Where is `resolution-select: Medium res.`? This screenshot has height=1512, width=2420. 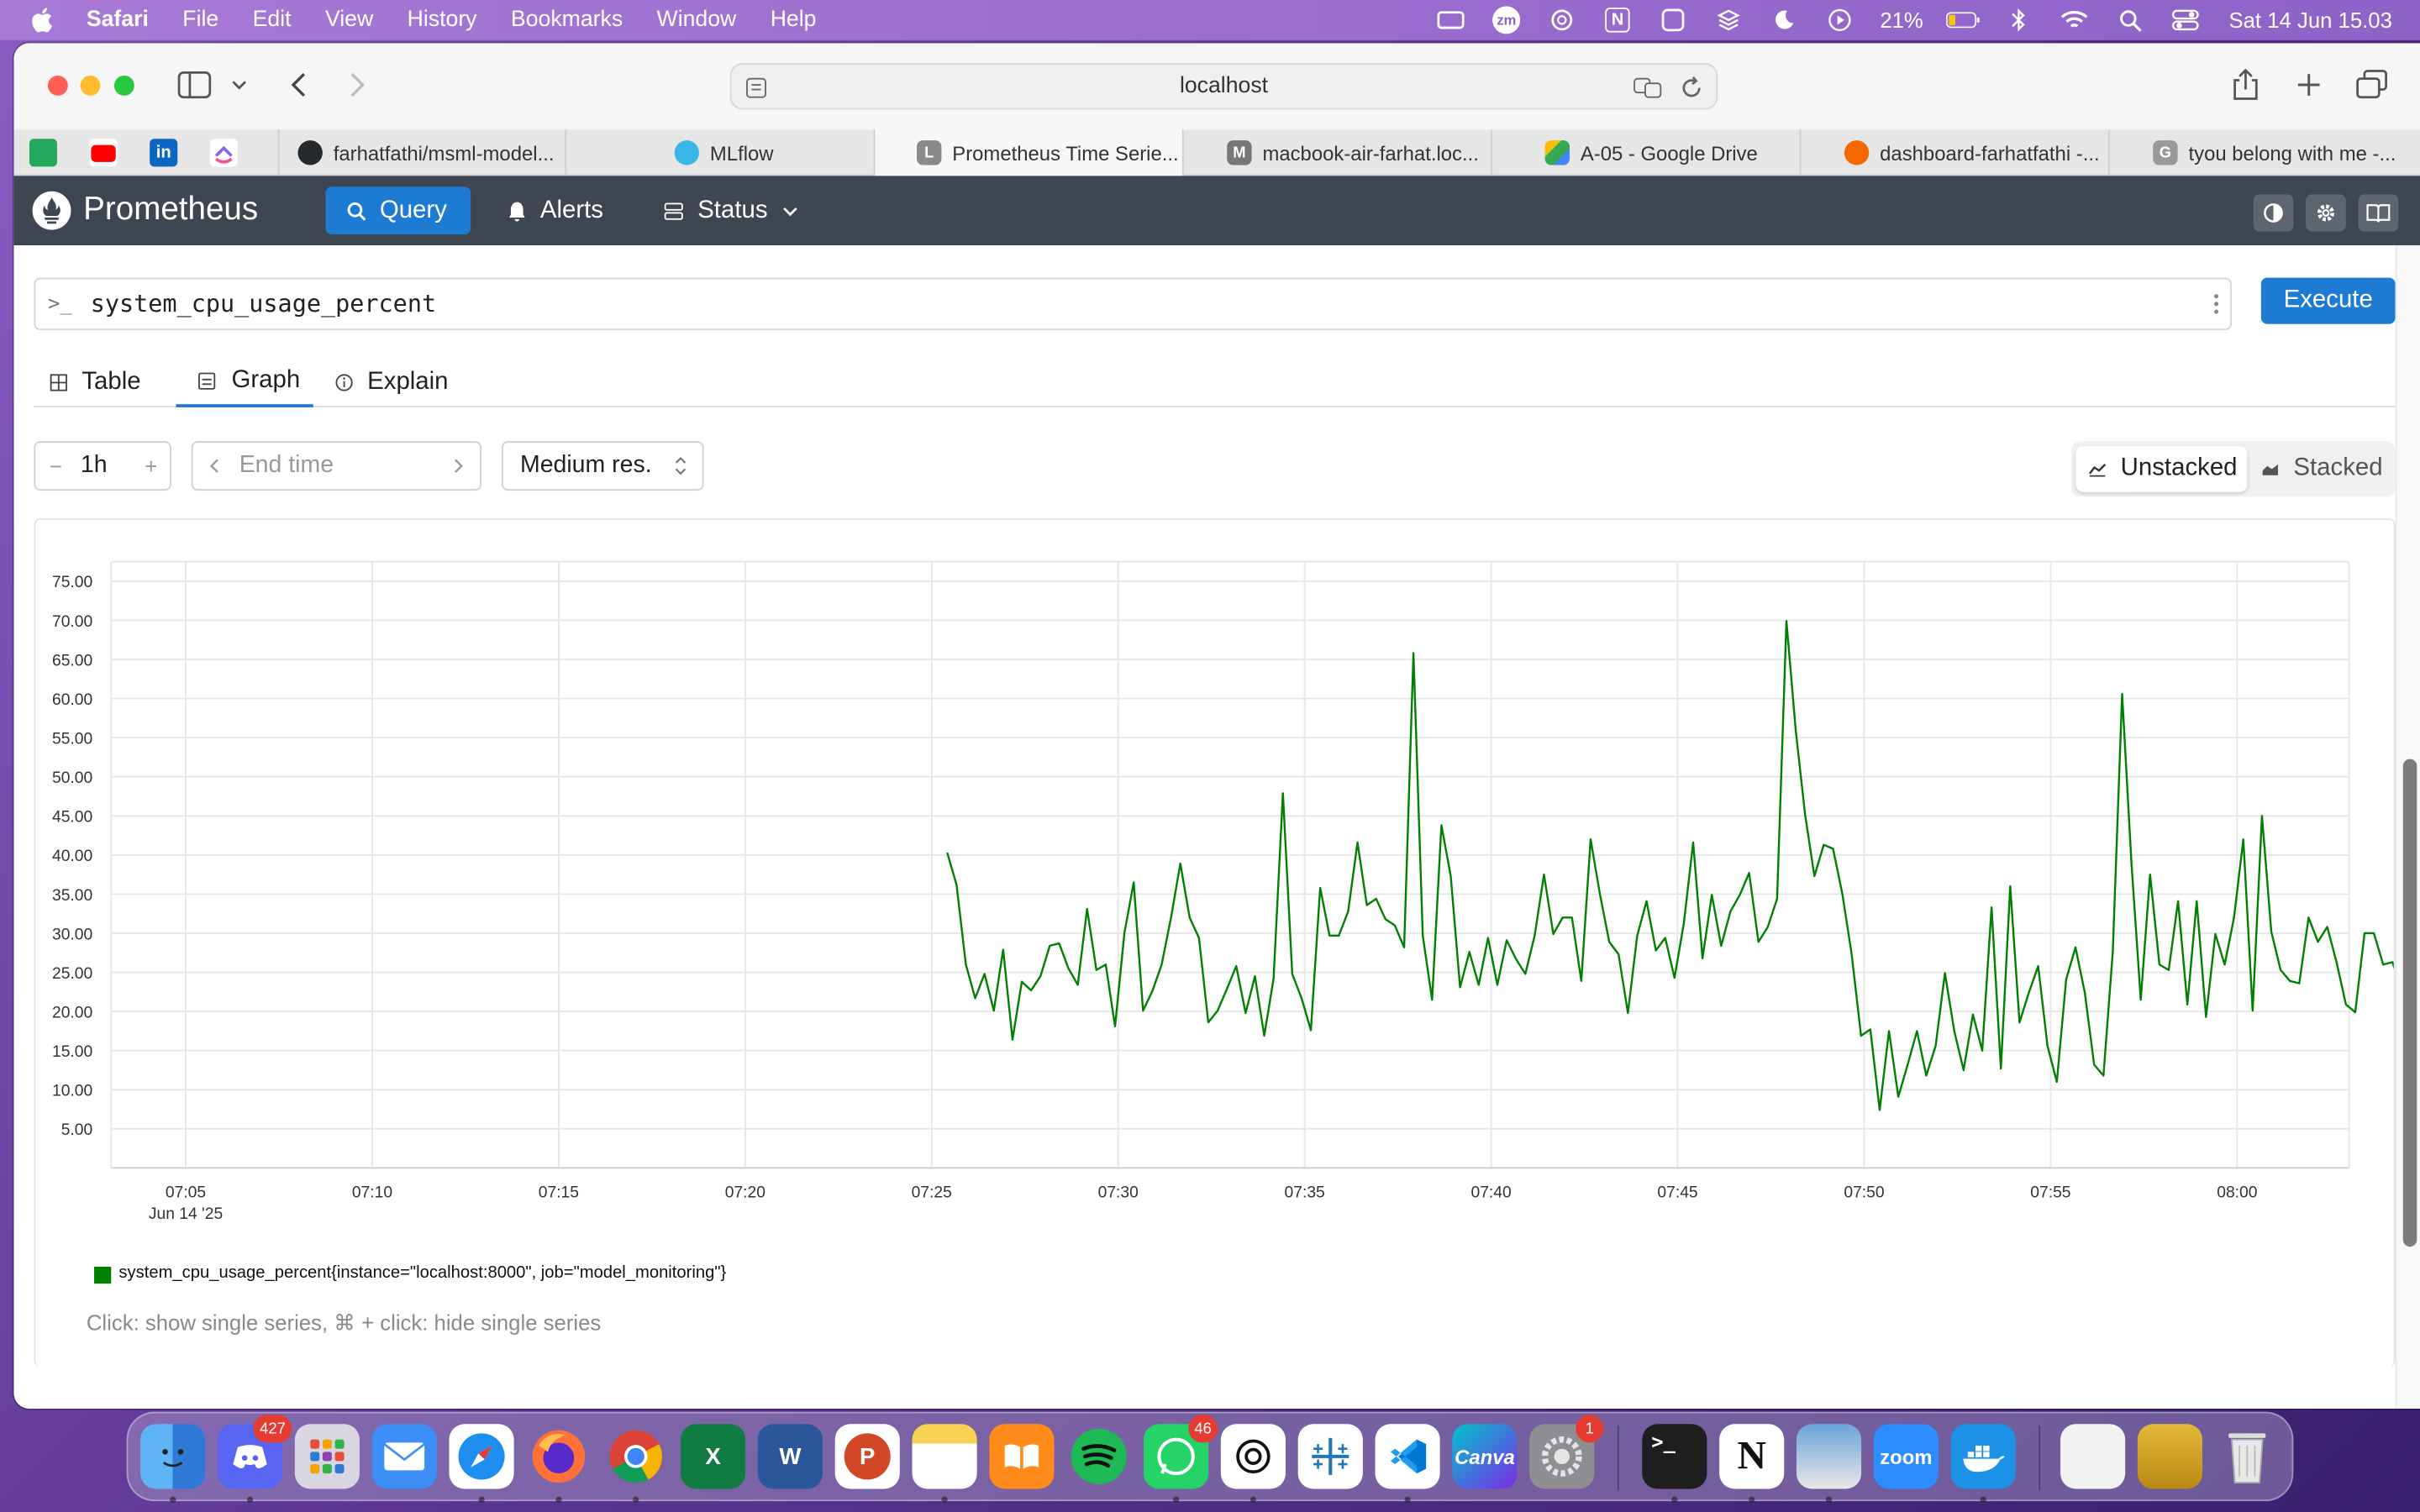 resolution-select: Medium res. is located at coordinates (602, 466).